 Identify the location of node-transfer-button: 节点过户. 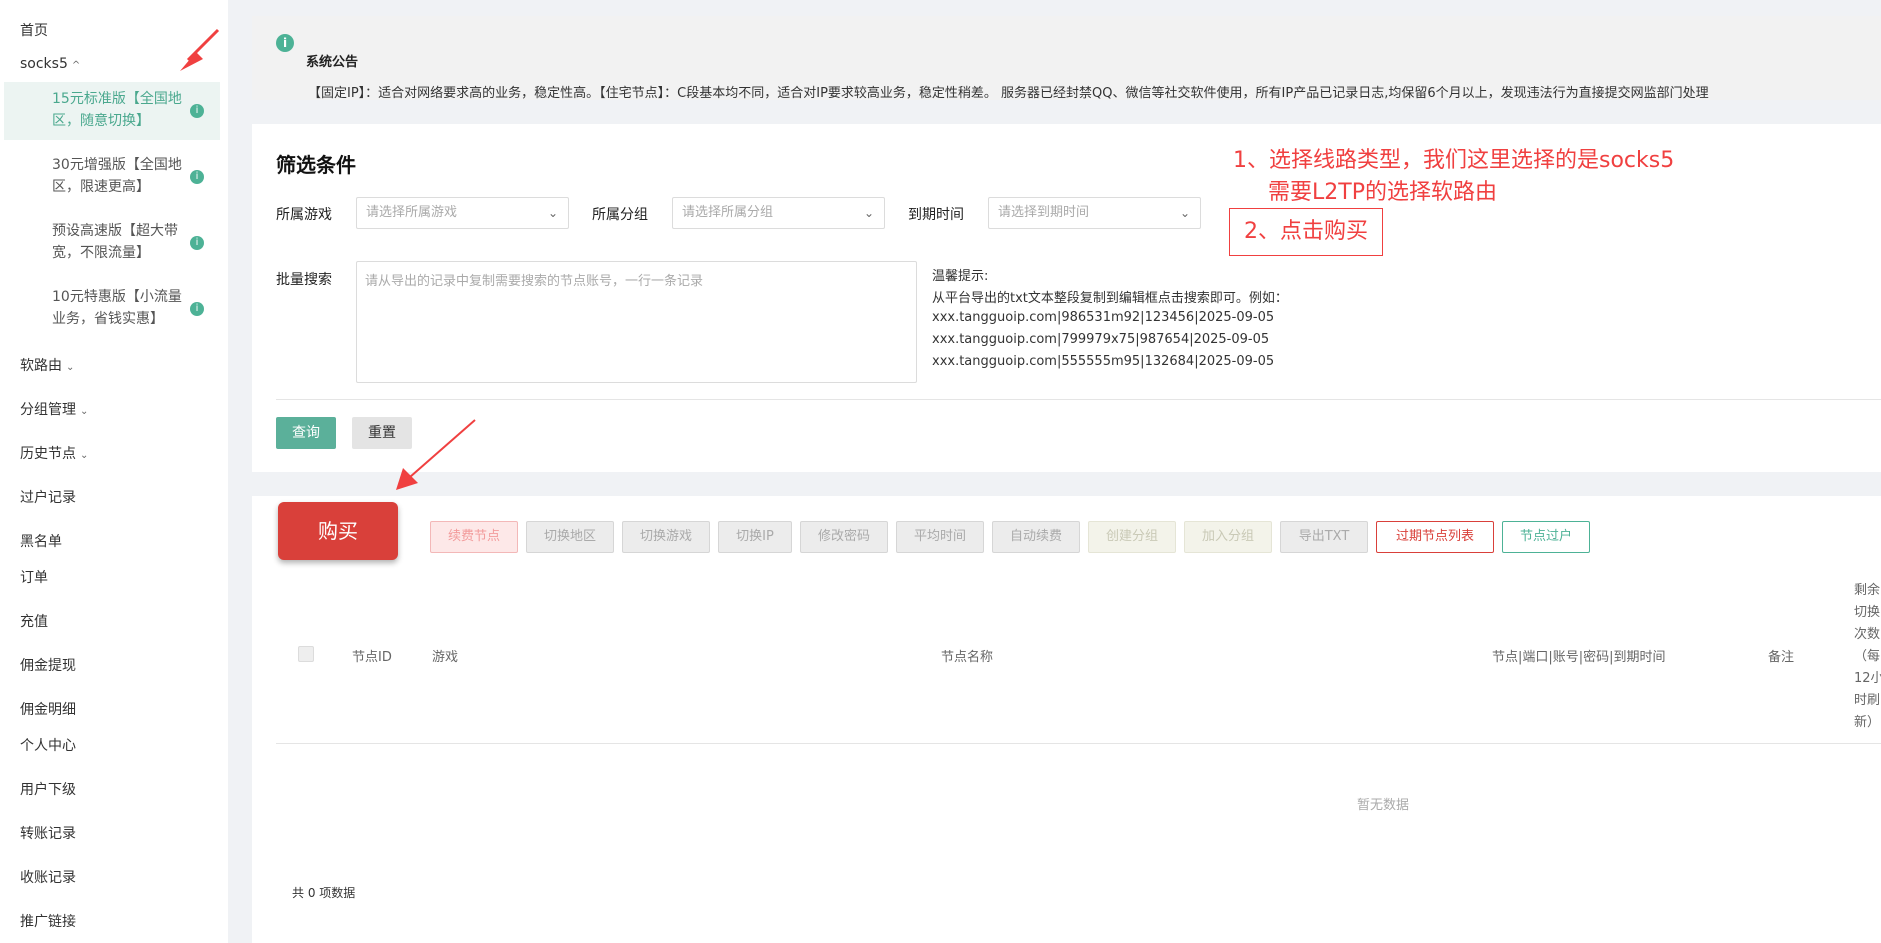
(1546, 537).